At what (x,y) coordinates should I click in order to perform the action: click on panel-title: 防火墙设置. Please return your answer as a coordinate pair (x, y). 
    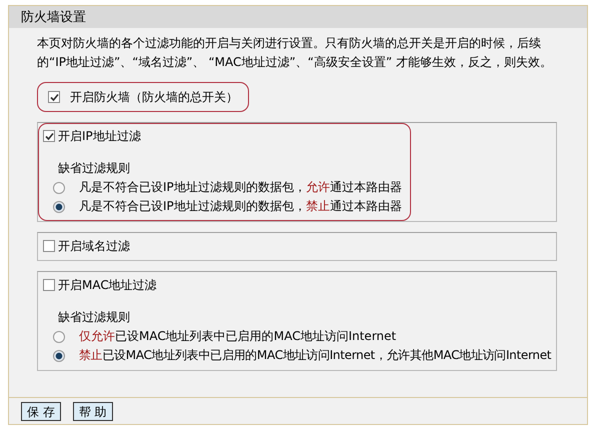
    Looking at the image, I should click on (298, 17).